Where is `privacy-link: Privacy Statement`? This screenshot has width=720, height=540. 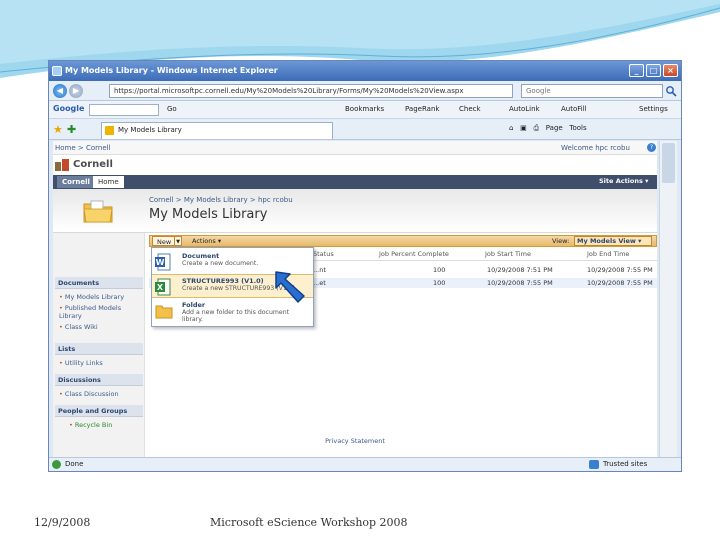 privacy-link: Privacy Statement is located at coordinates (355, 441).